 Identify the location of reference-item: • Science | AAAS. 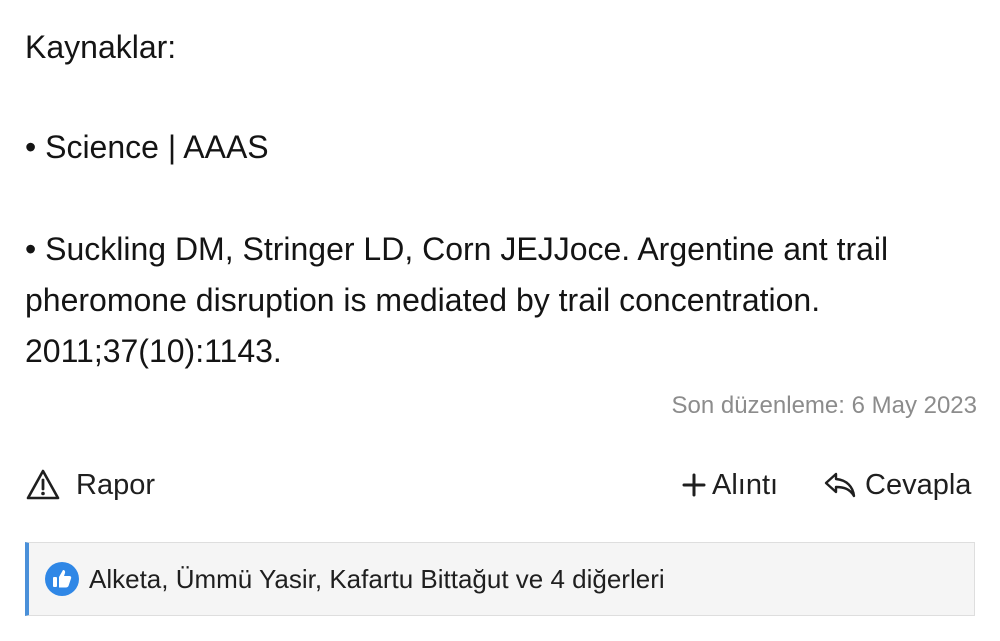
(147, 147).